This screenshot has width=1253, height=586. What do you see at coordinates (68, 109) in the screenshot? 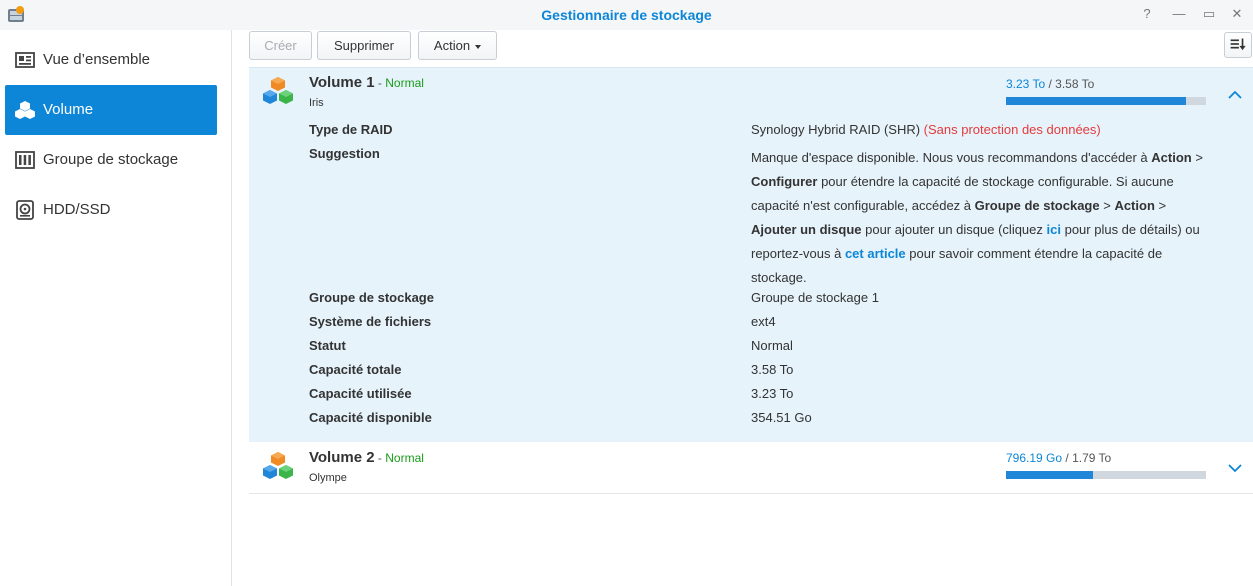
I see `sidebar-item-label: Volume` at bounding box center [68, 109].